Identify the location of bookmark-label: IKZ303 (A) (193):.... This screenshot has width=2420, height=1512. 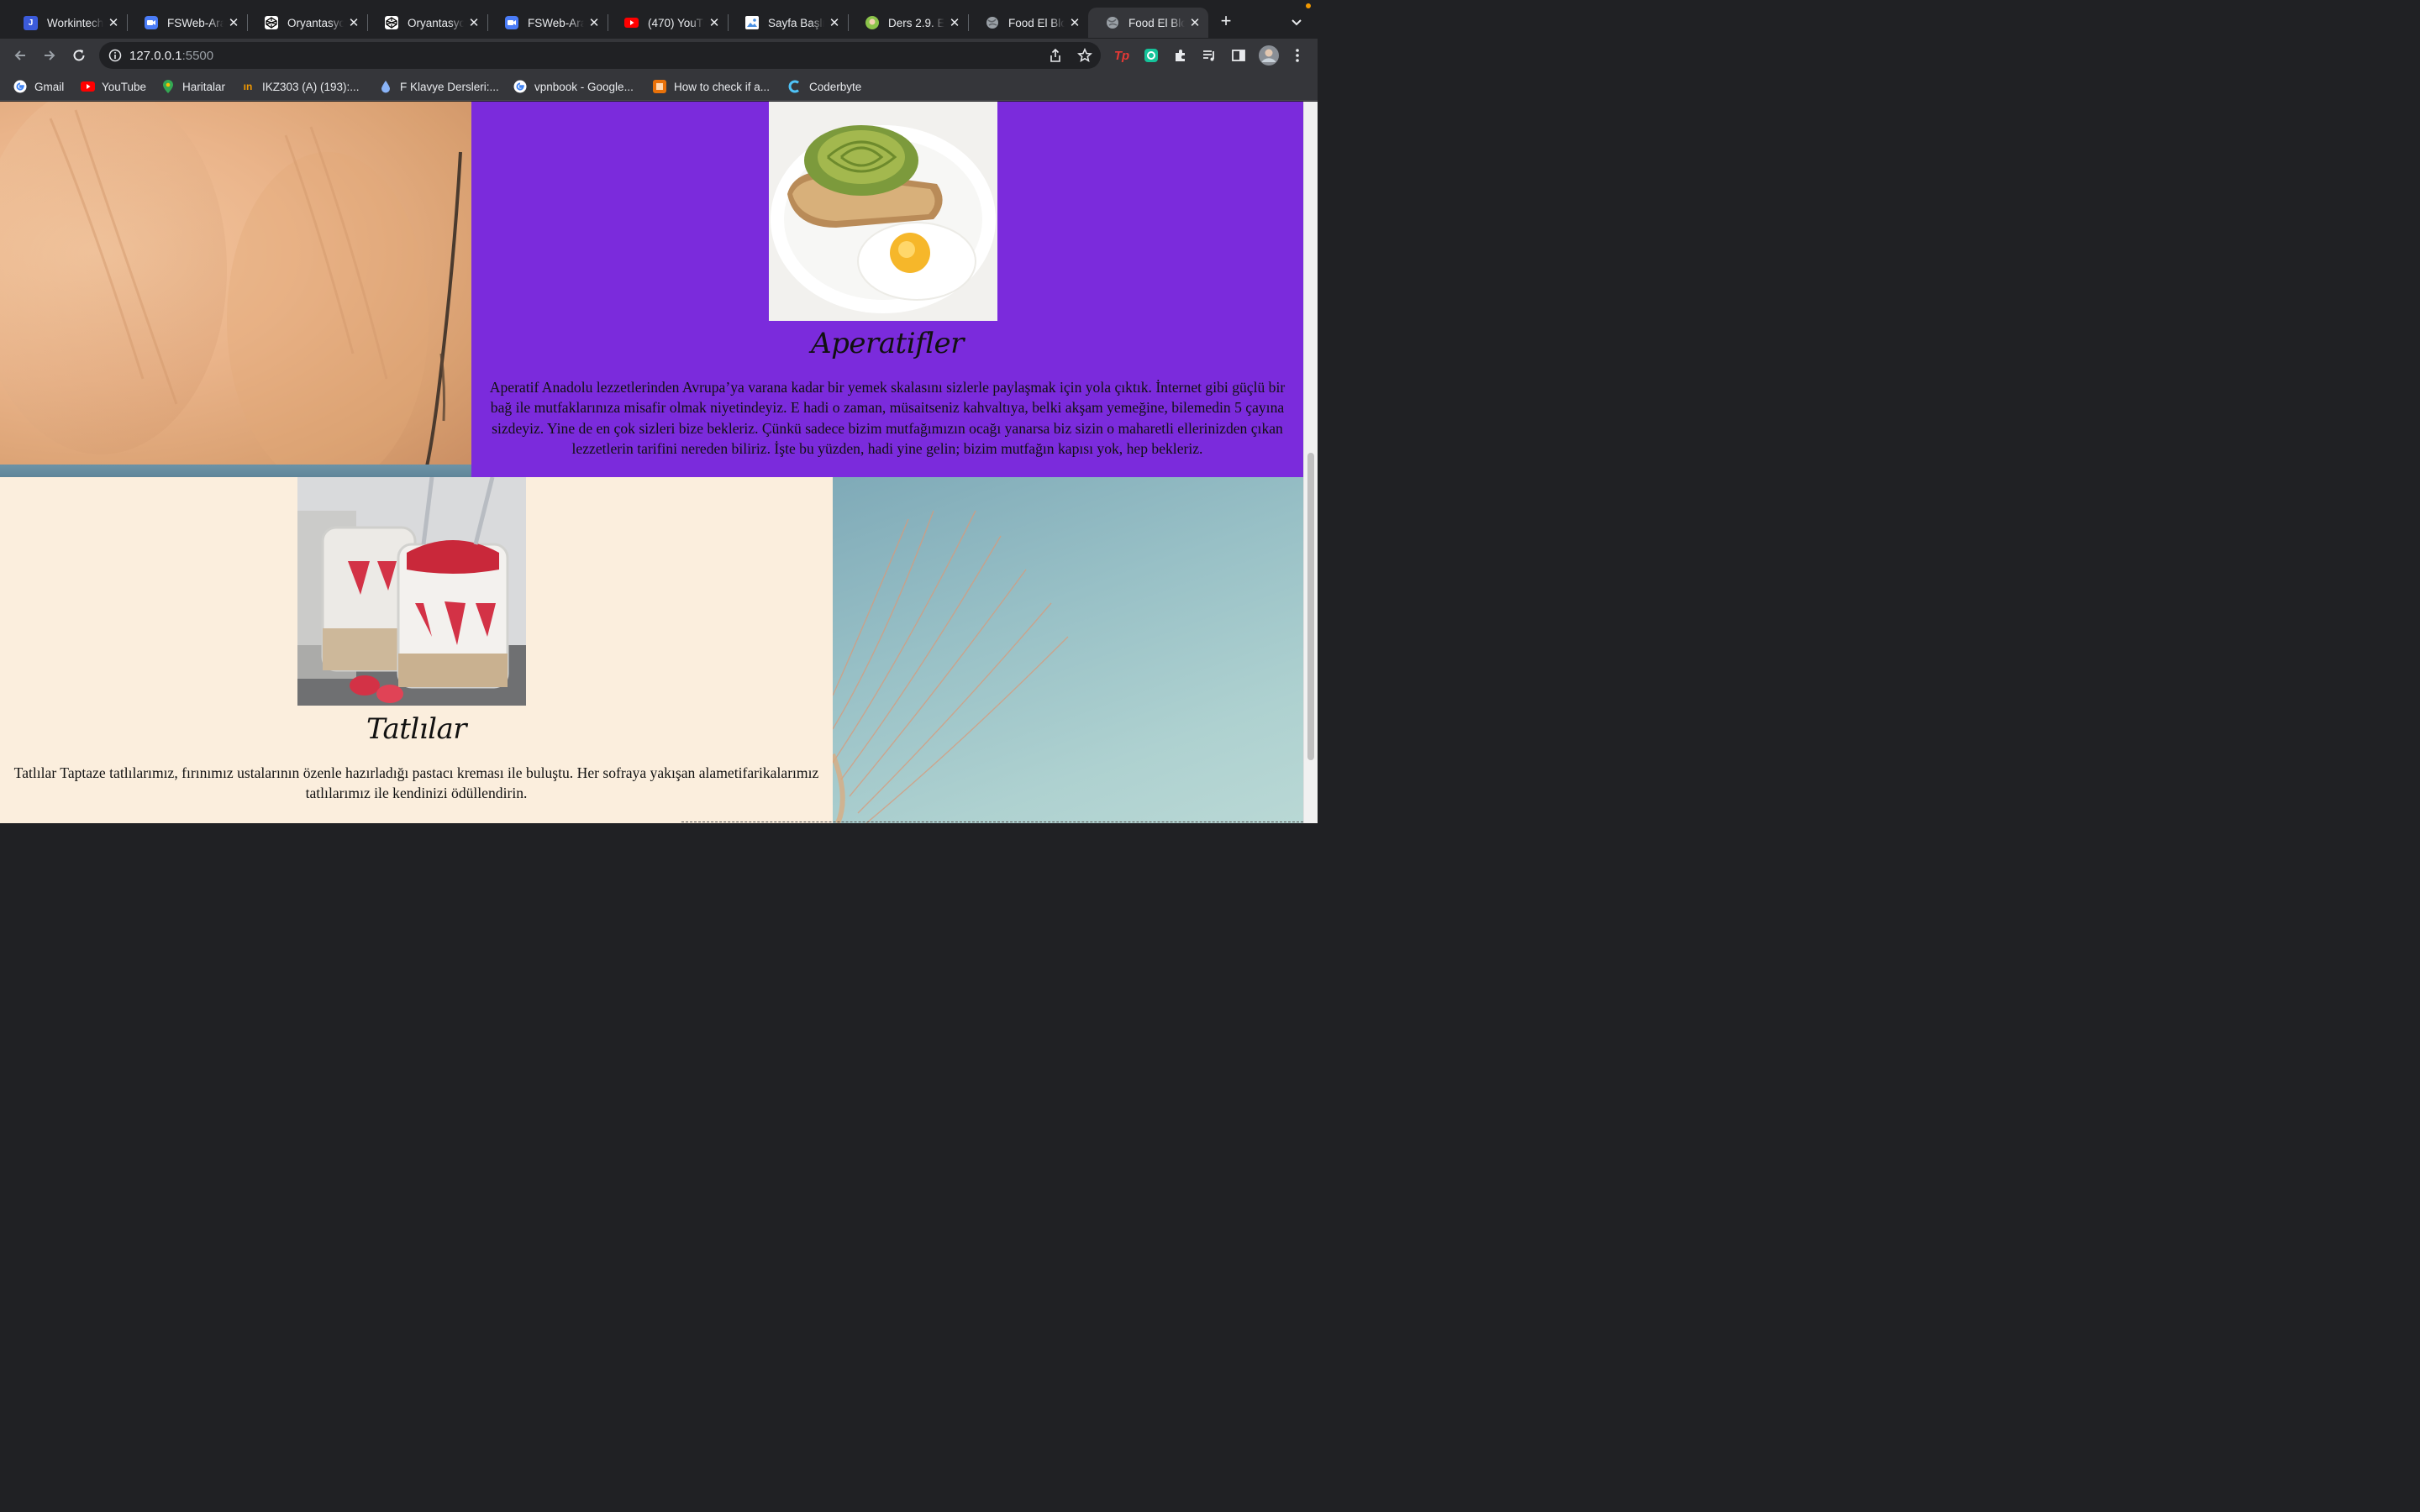
(311, 86).